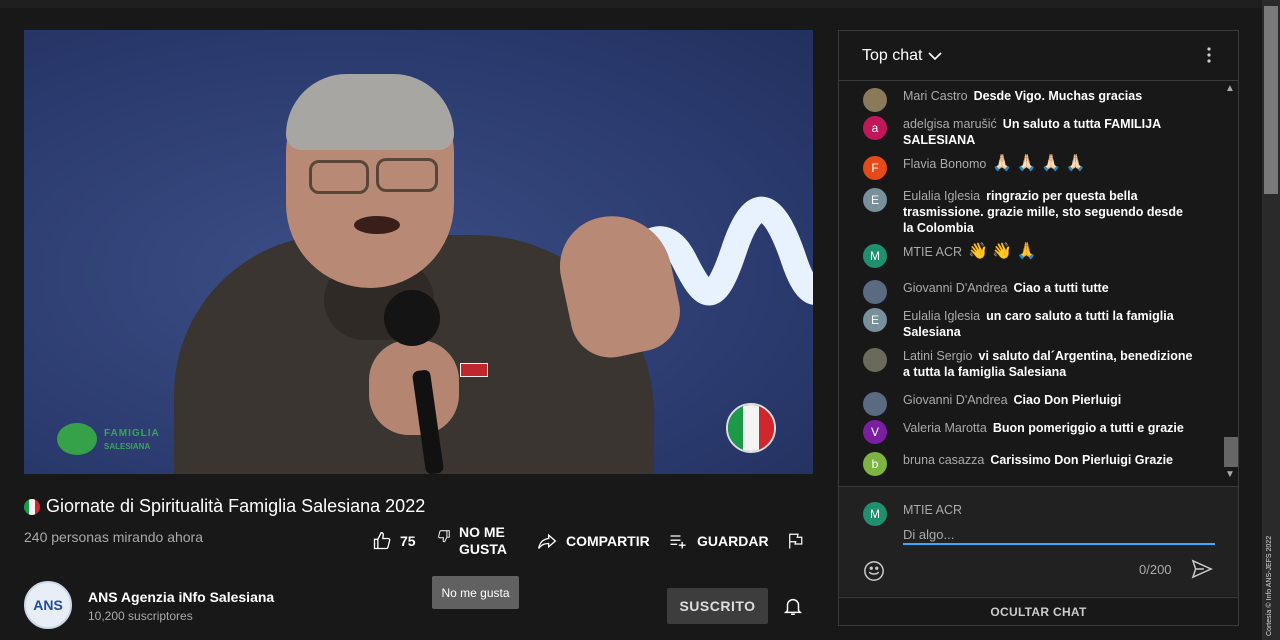 This screenshot has height=640, width=1280. I want to click on logo-text-line2: SALESIANA, so click(127, 446).